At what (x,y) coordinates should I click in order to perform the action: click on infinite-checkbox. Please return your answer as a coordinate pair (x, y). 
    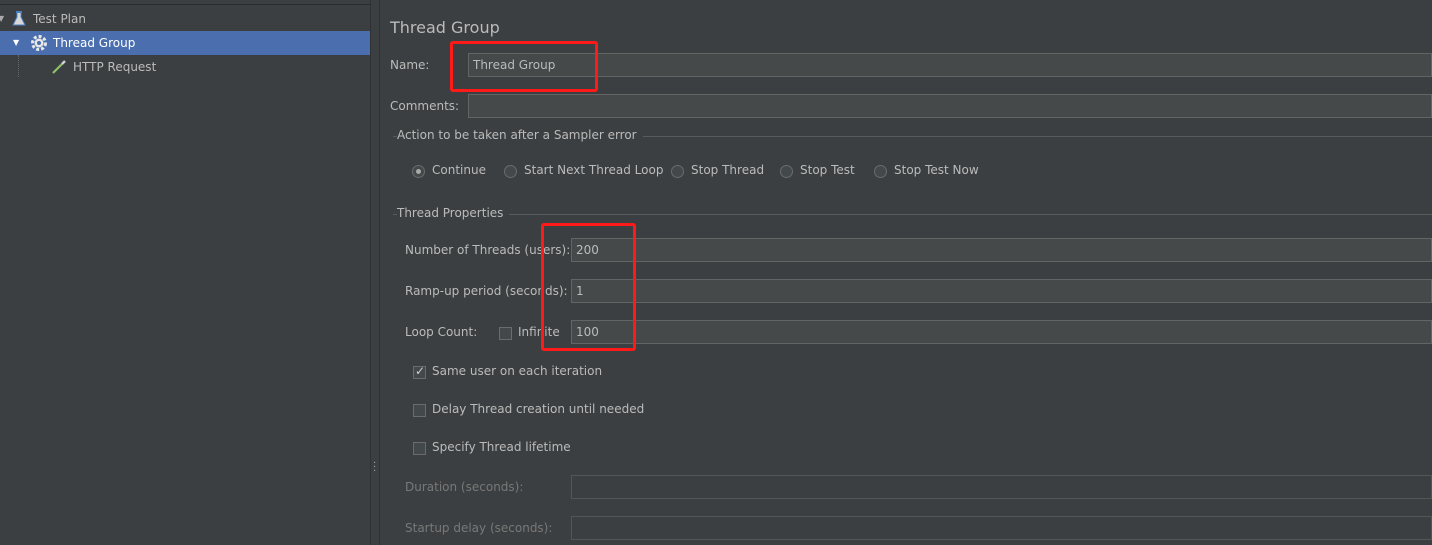
    Looking at the image, I should click on (505, 333).